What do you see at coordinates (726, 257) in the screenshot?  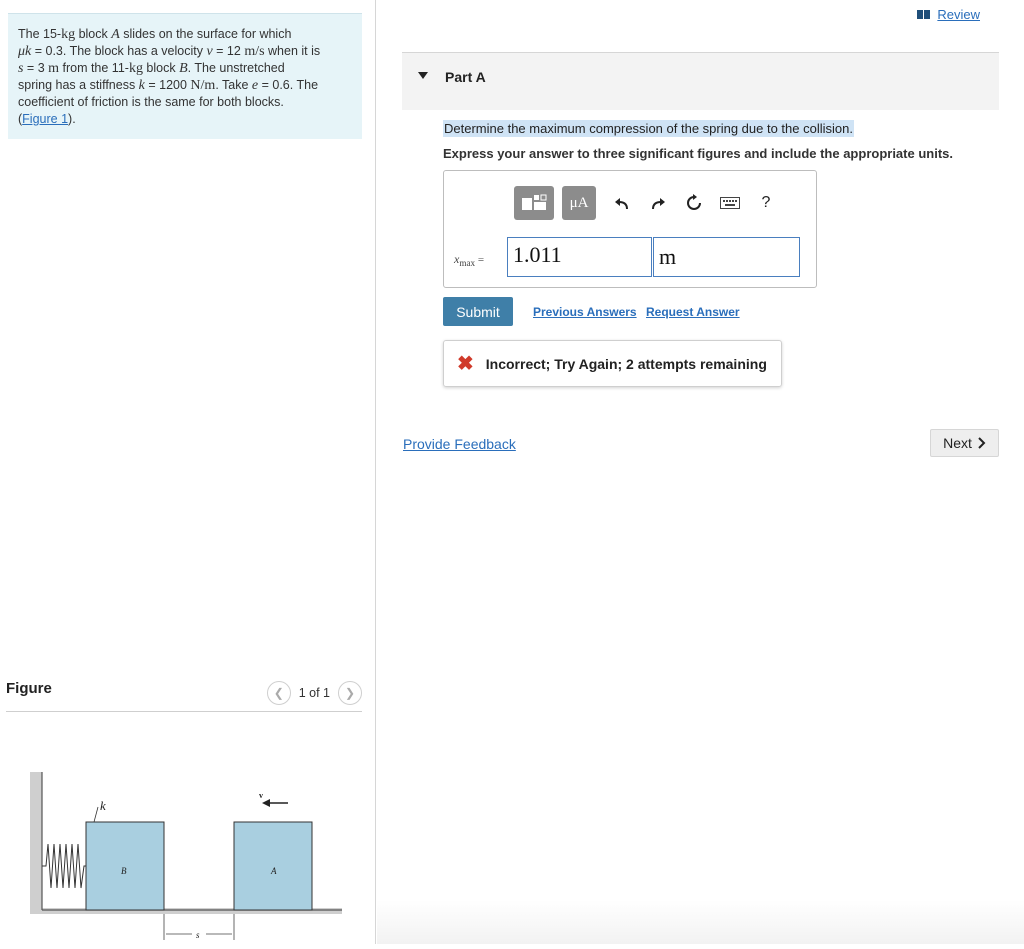 I see `answer-unit-input: m` at bounding box center [726, 257].